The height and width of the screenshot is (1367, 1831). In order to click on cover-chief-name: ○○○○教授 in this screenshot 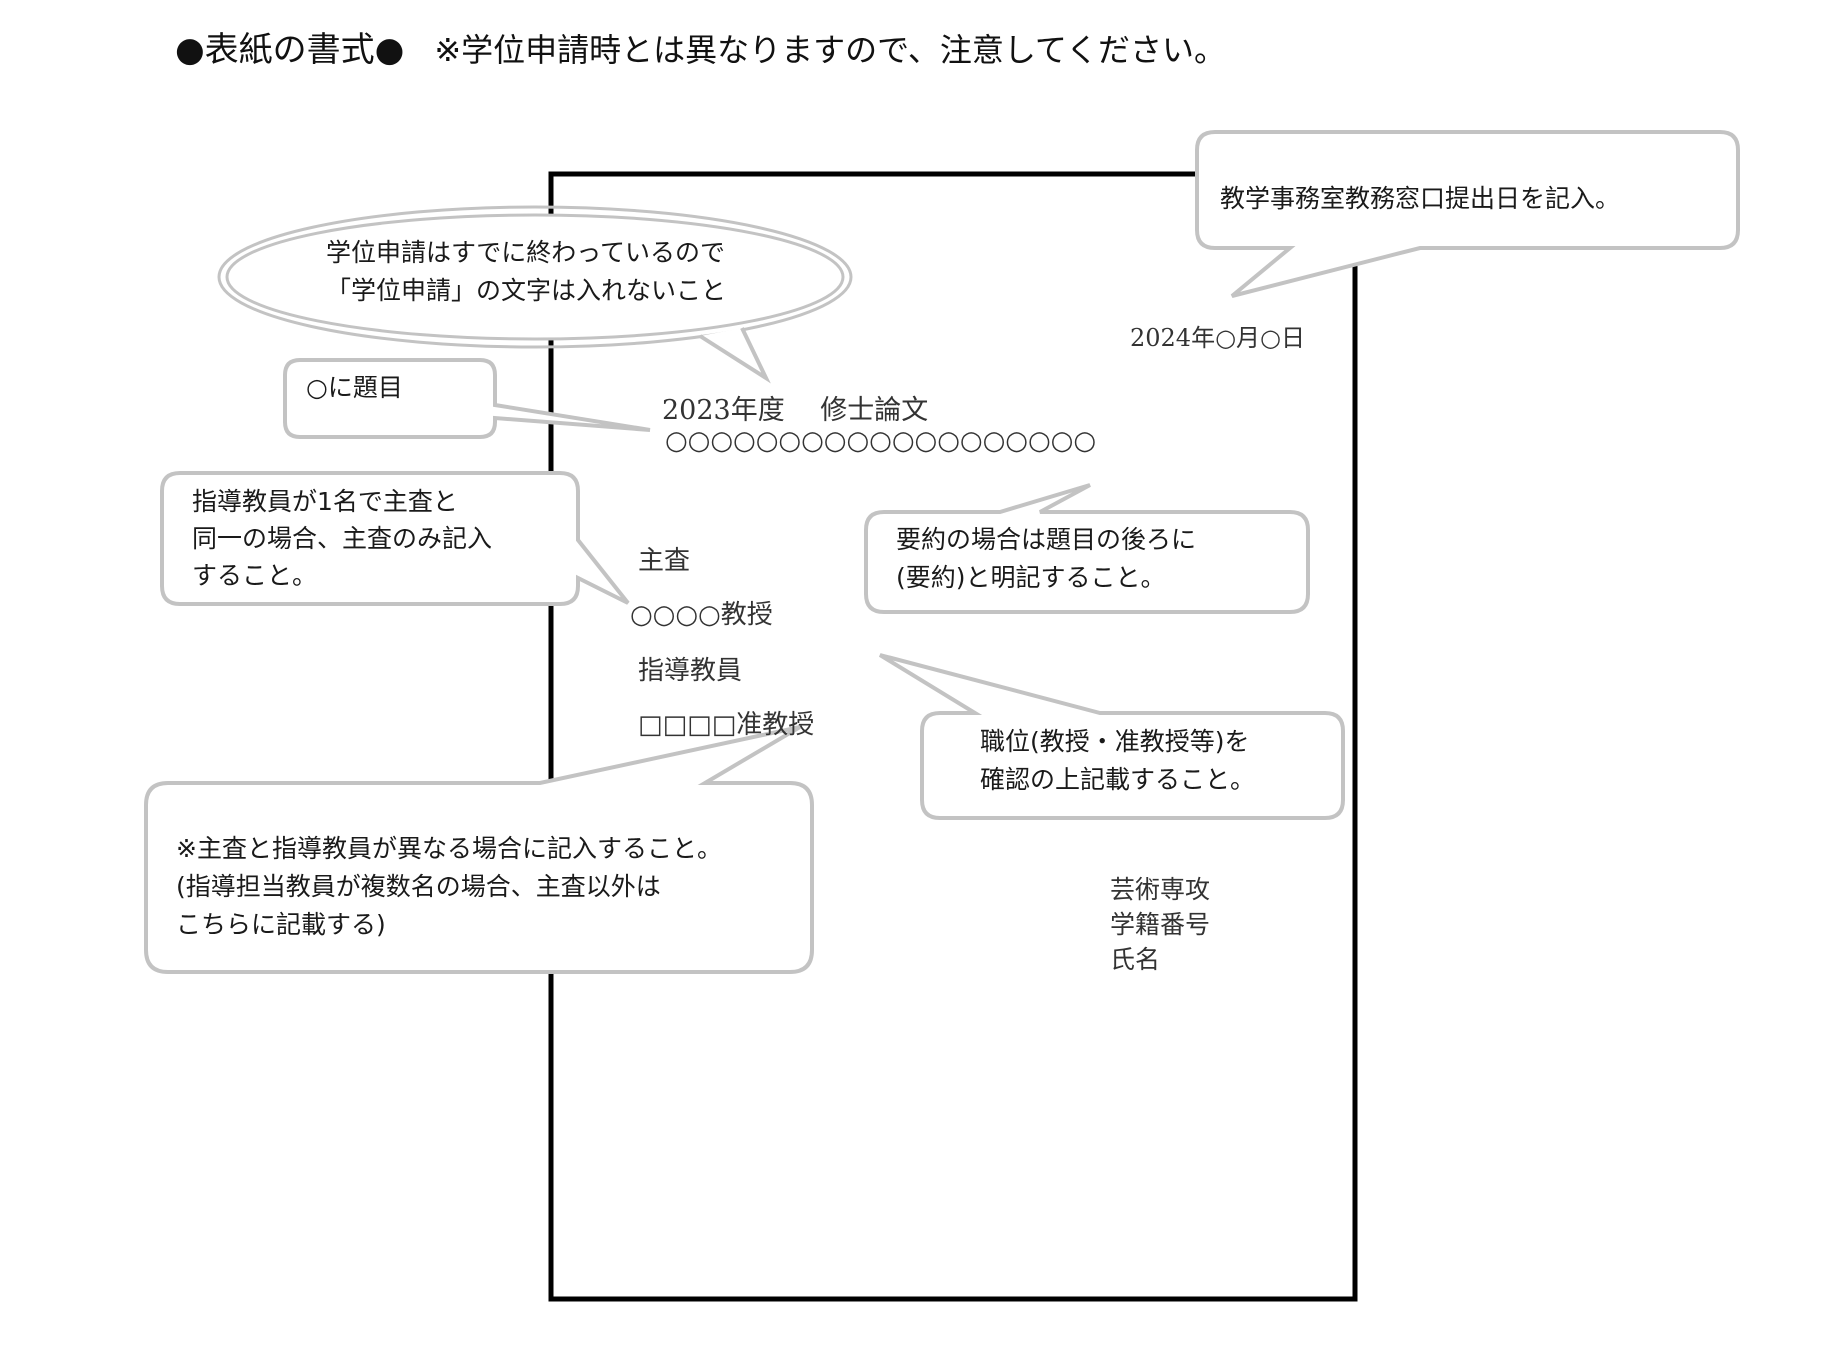, I will do `click(701, 615)`.